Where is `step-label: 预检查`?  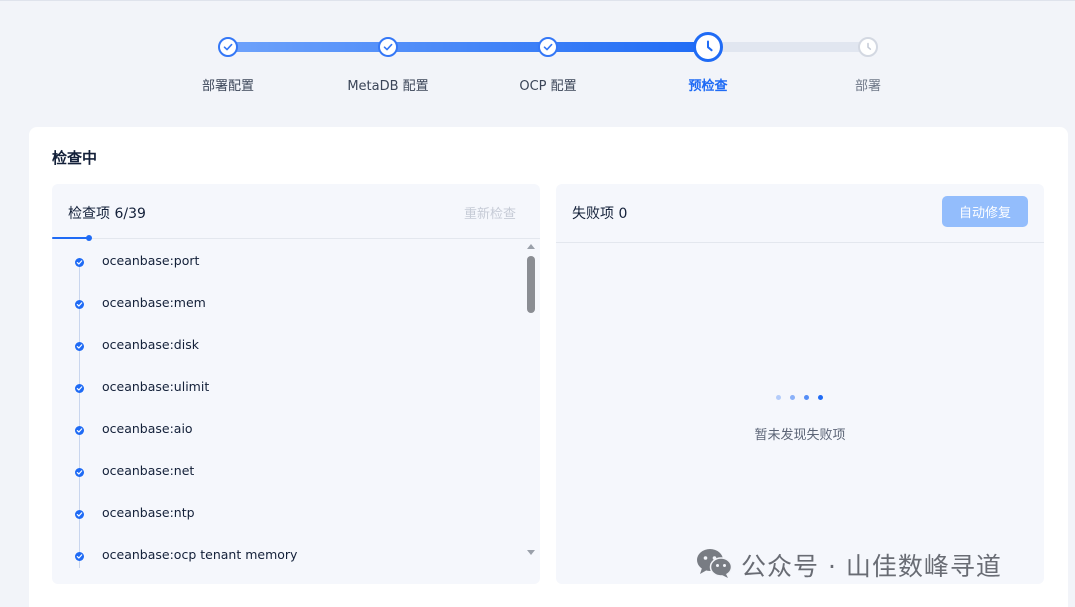 step-label: 预检查 is located at coordinates (708, 86).